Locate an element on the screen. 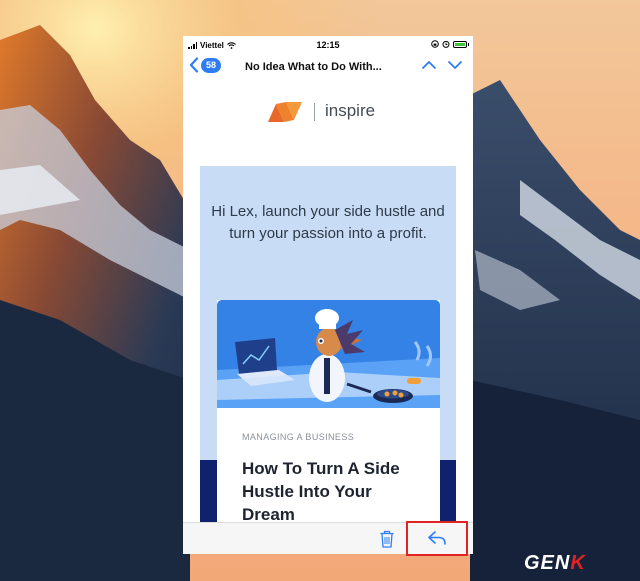 The width and height of the screenshot is (640, 581). article-category: MANAGING A BUSINESS is located at coordinates (298, 437).